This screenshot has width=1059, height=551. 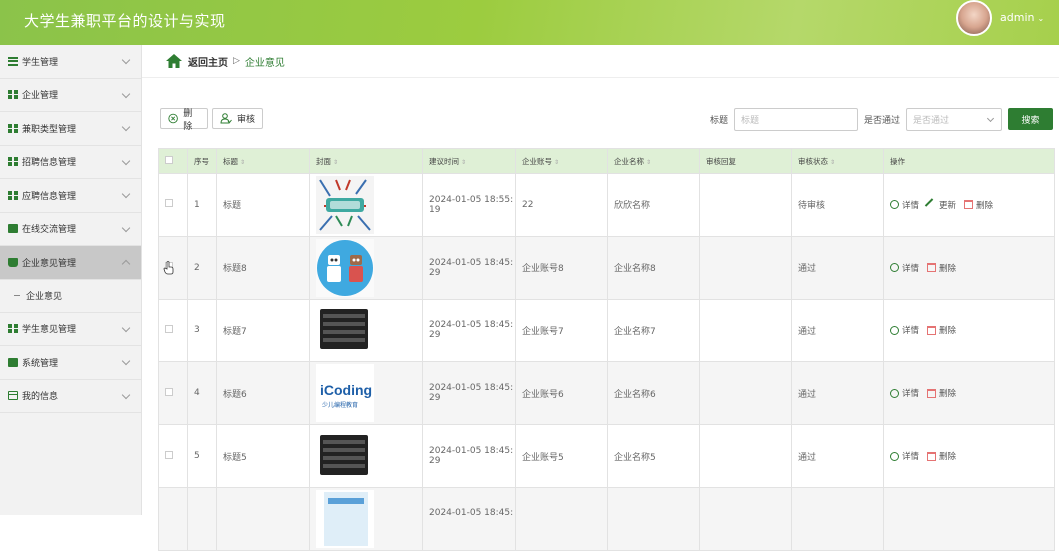 What do you see at coordinates (237, 118) in the screenshot?
I see `audit-button: 审核` at bounding box center [237, 118].